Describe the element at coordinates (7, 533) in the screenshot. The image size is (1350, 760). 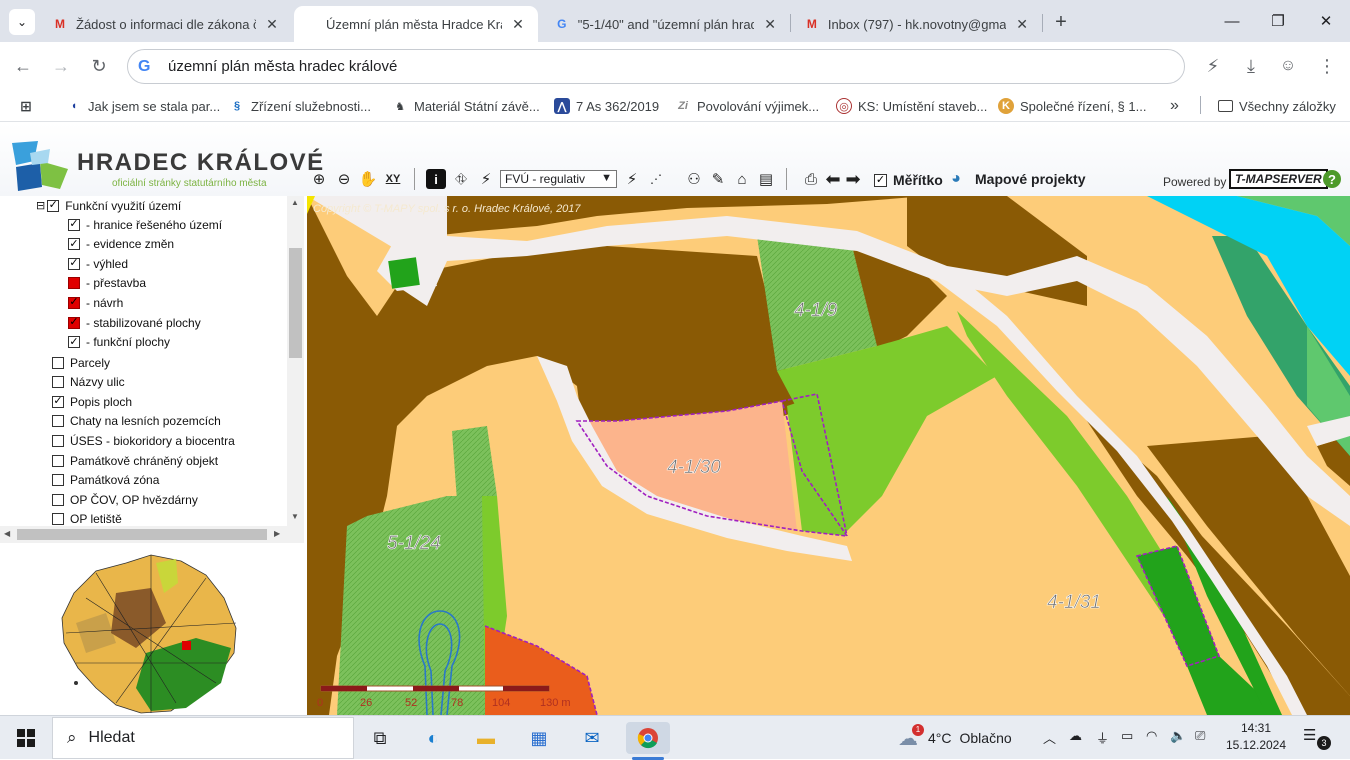
I see `scroll-left-icon: ◀` at that location.